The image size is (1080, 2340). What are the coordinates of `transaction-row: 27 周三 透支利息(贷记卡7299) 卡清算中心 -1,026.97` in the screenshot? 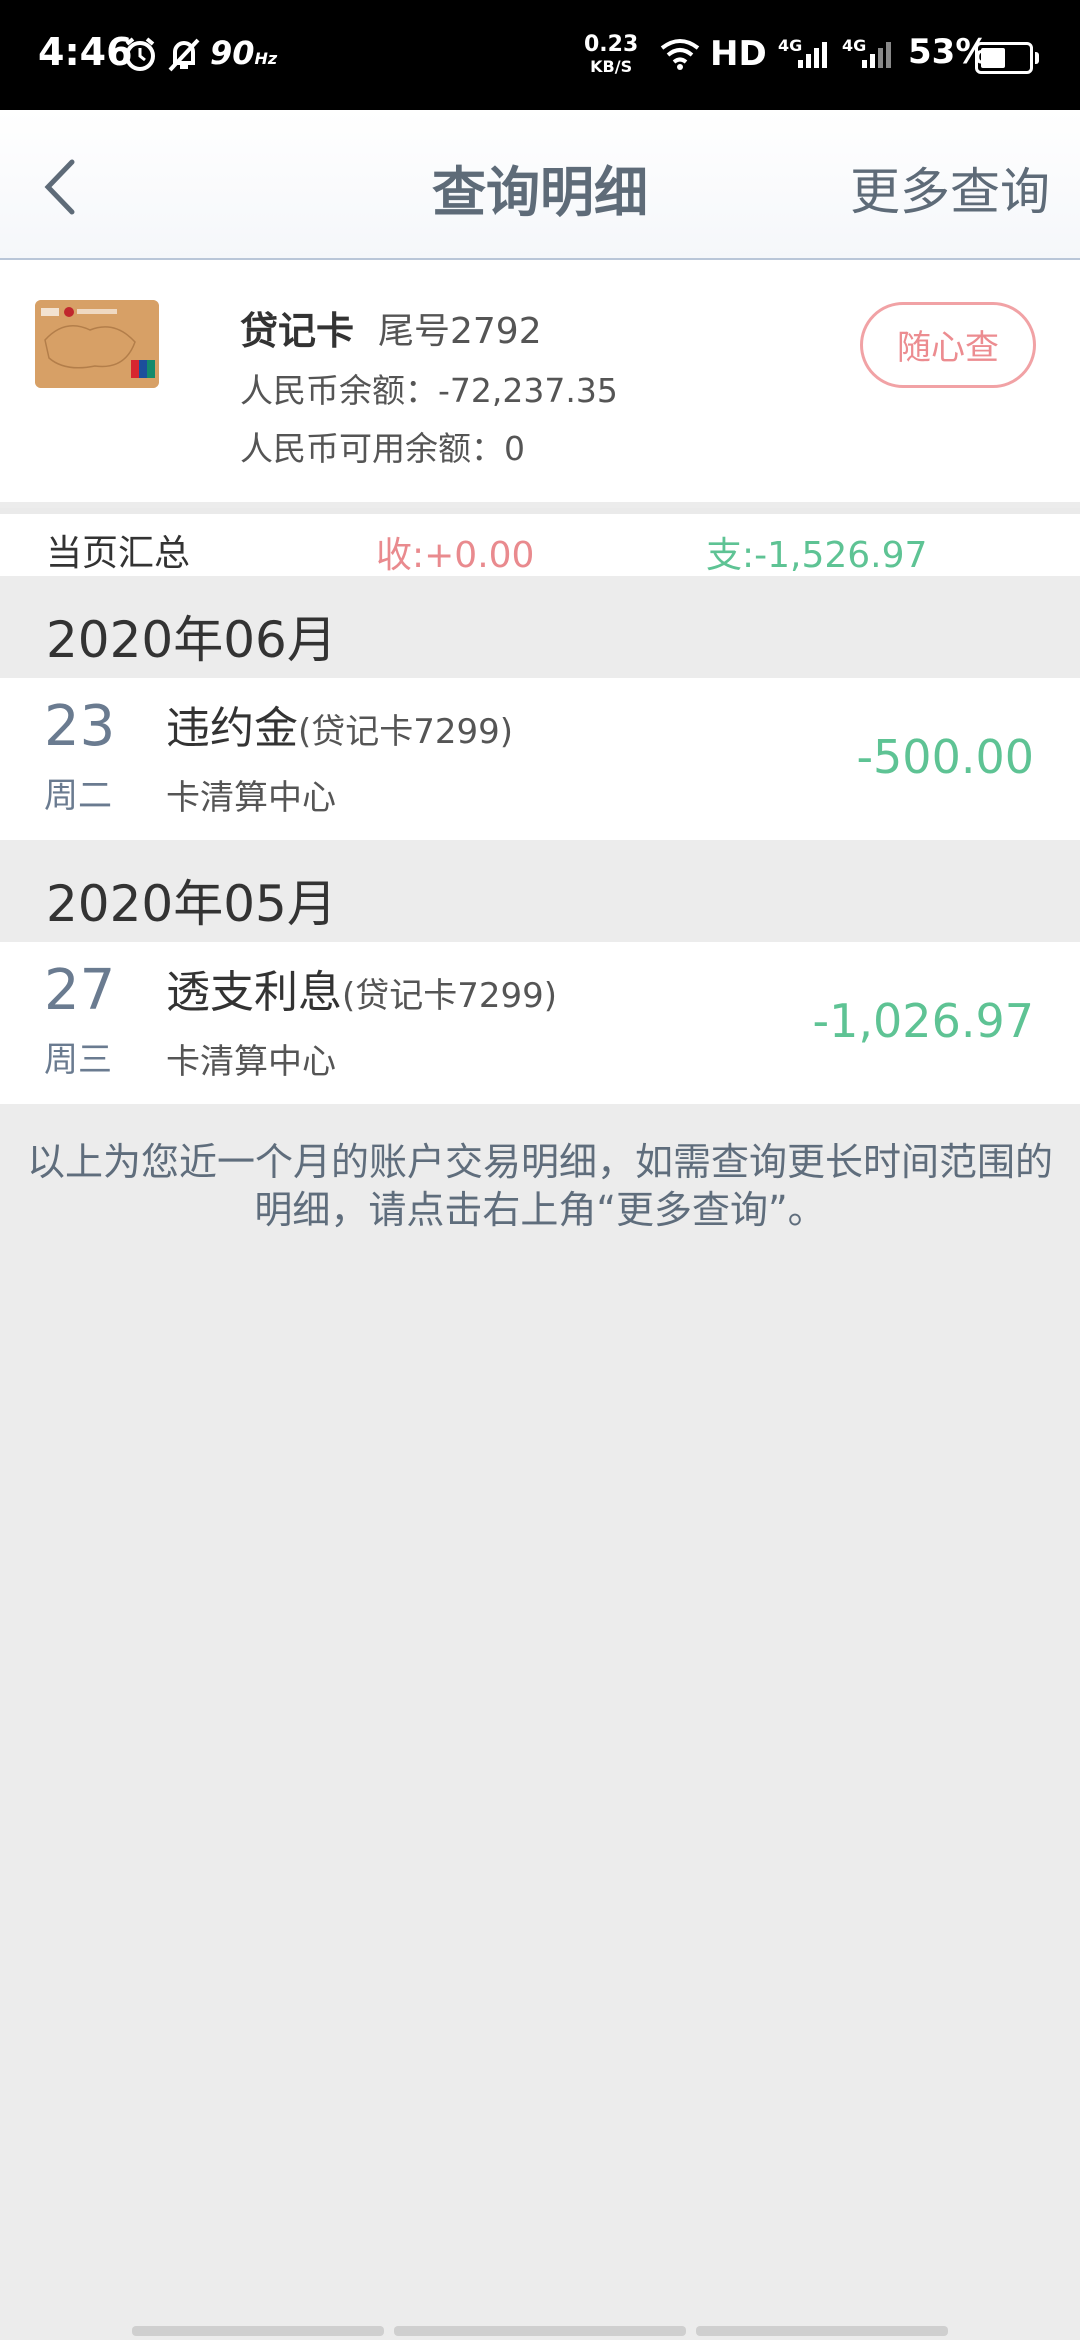 It's located at (540, 1023).